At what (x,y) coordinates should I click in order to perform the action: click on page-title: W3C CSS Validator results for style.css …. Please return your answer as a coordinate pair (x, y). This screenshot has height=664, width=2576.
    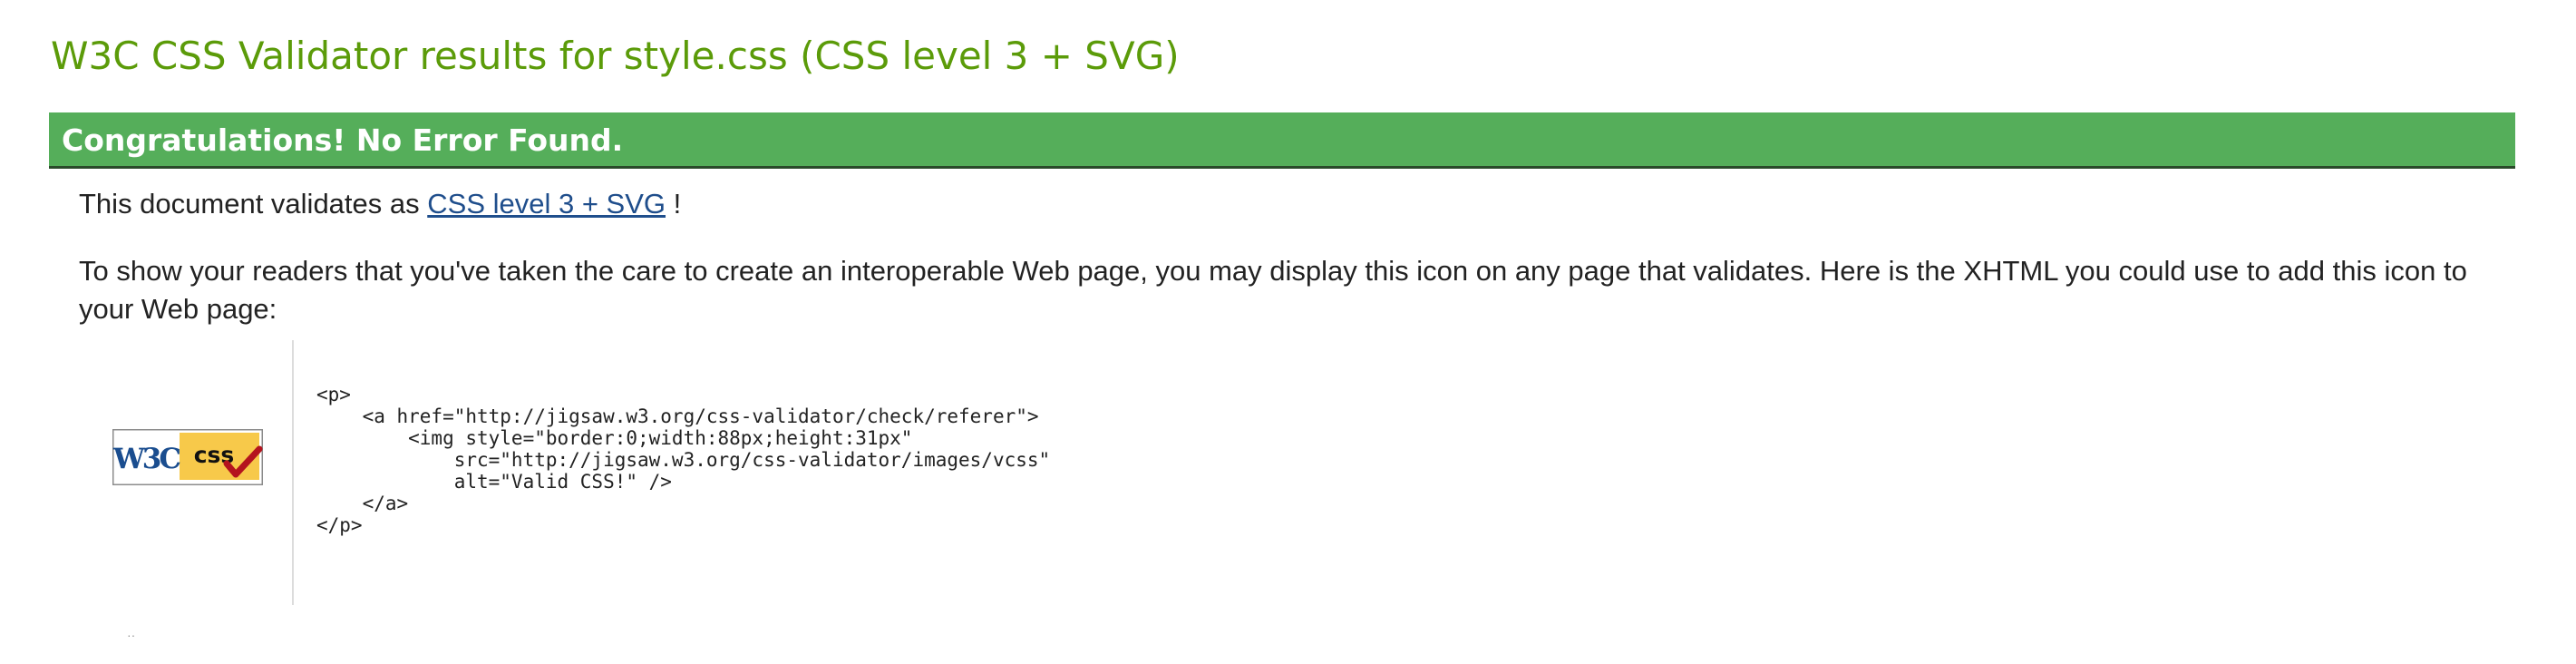
    Looking at the image, I should click on (615, 56).